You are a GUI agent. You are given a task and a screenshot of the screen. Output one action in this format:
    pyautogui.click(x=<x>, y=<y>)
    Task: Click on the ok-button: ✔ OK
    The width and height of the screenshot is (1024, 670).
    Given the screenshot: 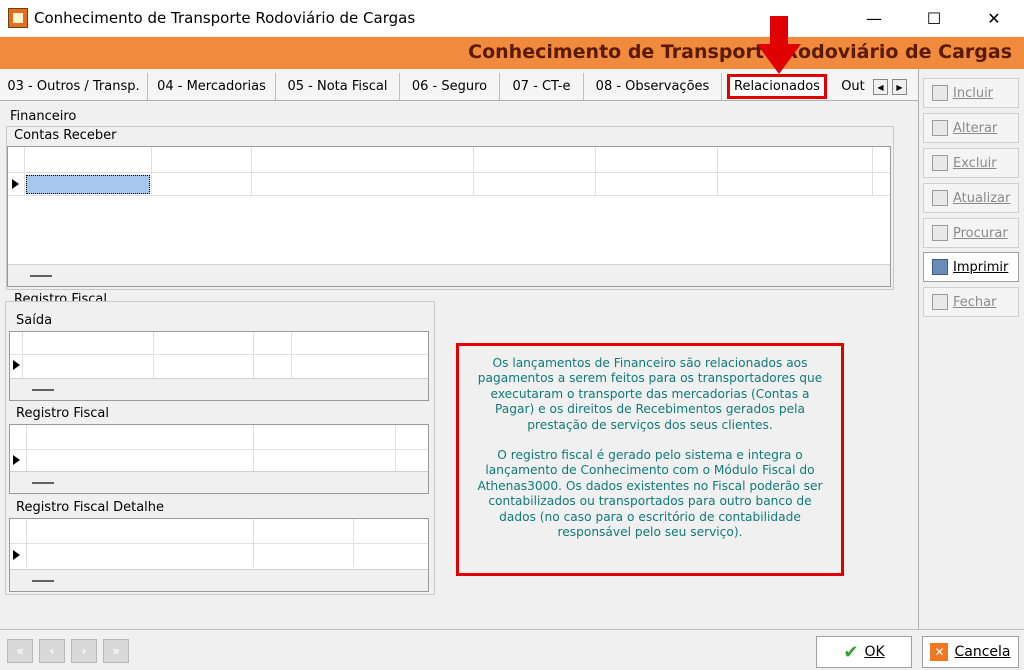 What is the action you would take?
    pyautogui.click(x=864, y=652)
    